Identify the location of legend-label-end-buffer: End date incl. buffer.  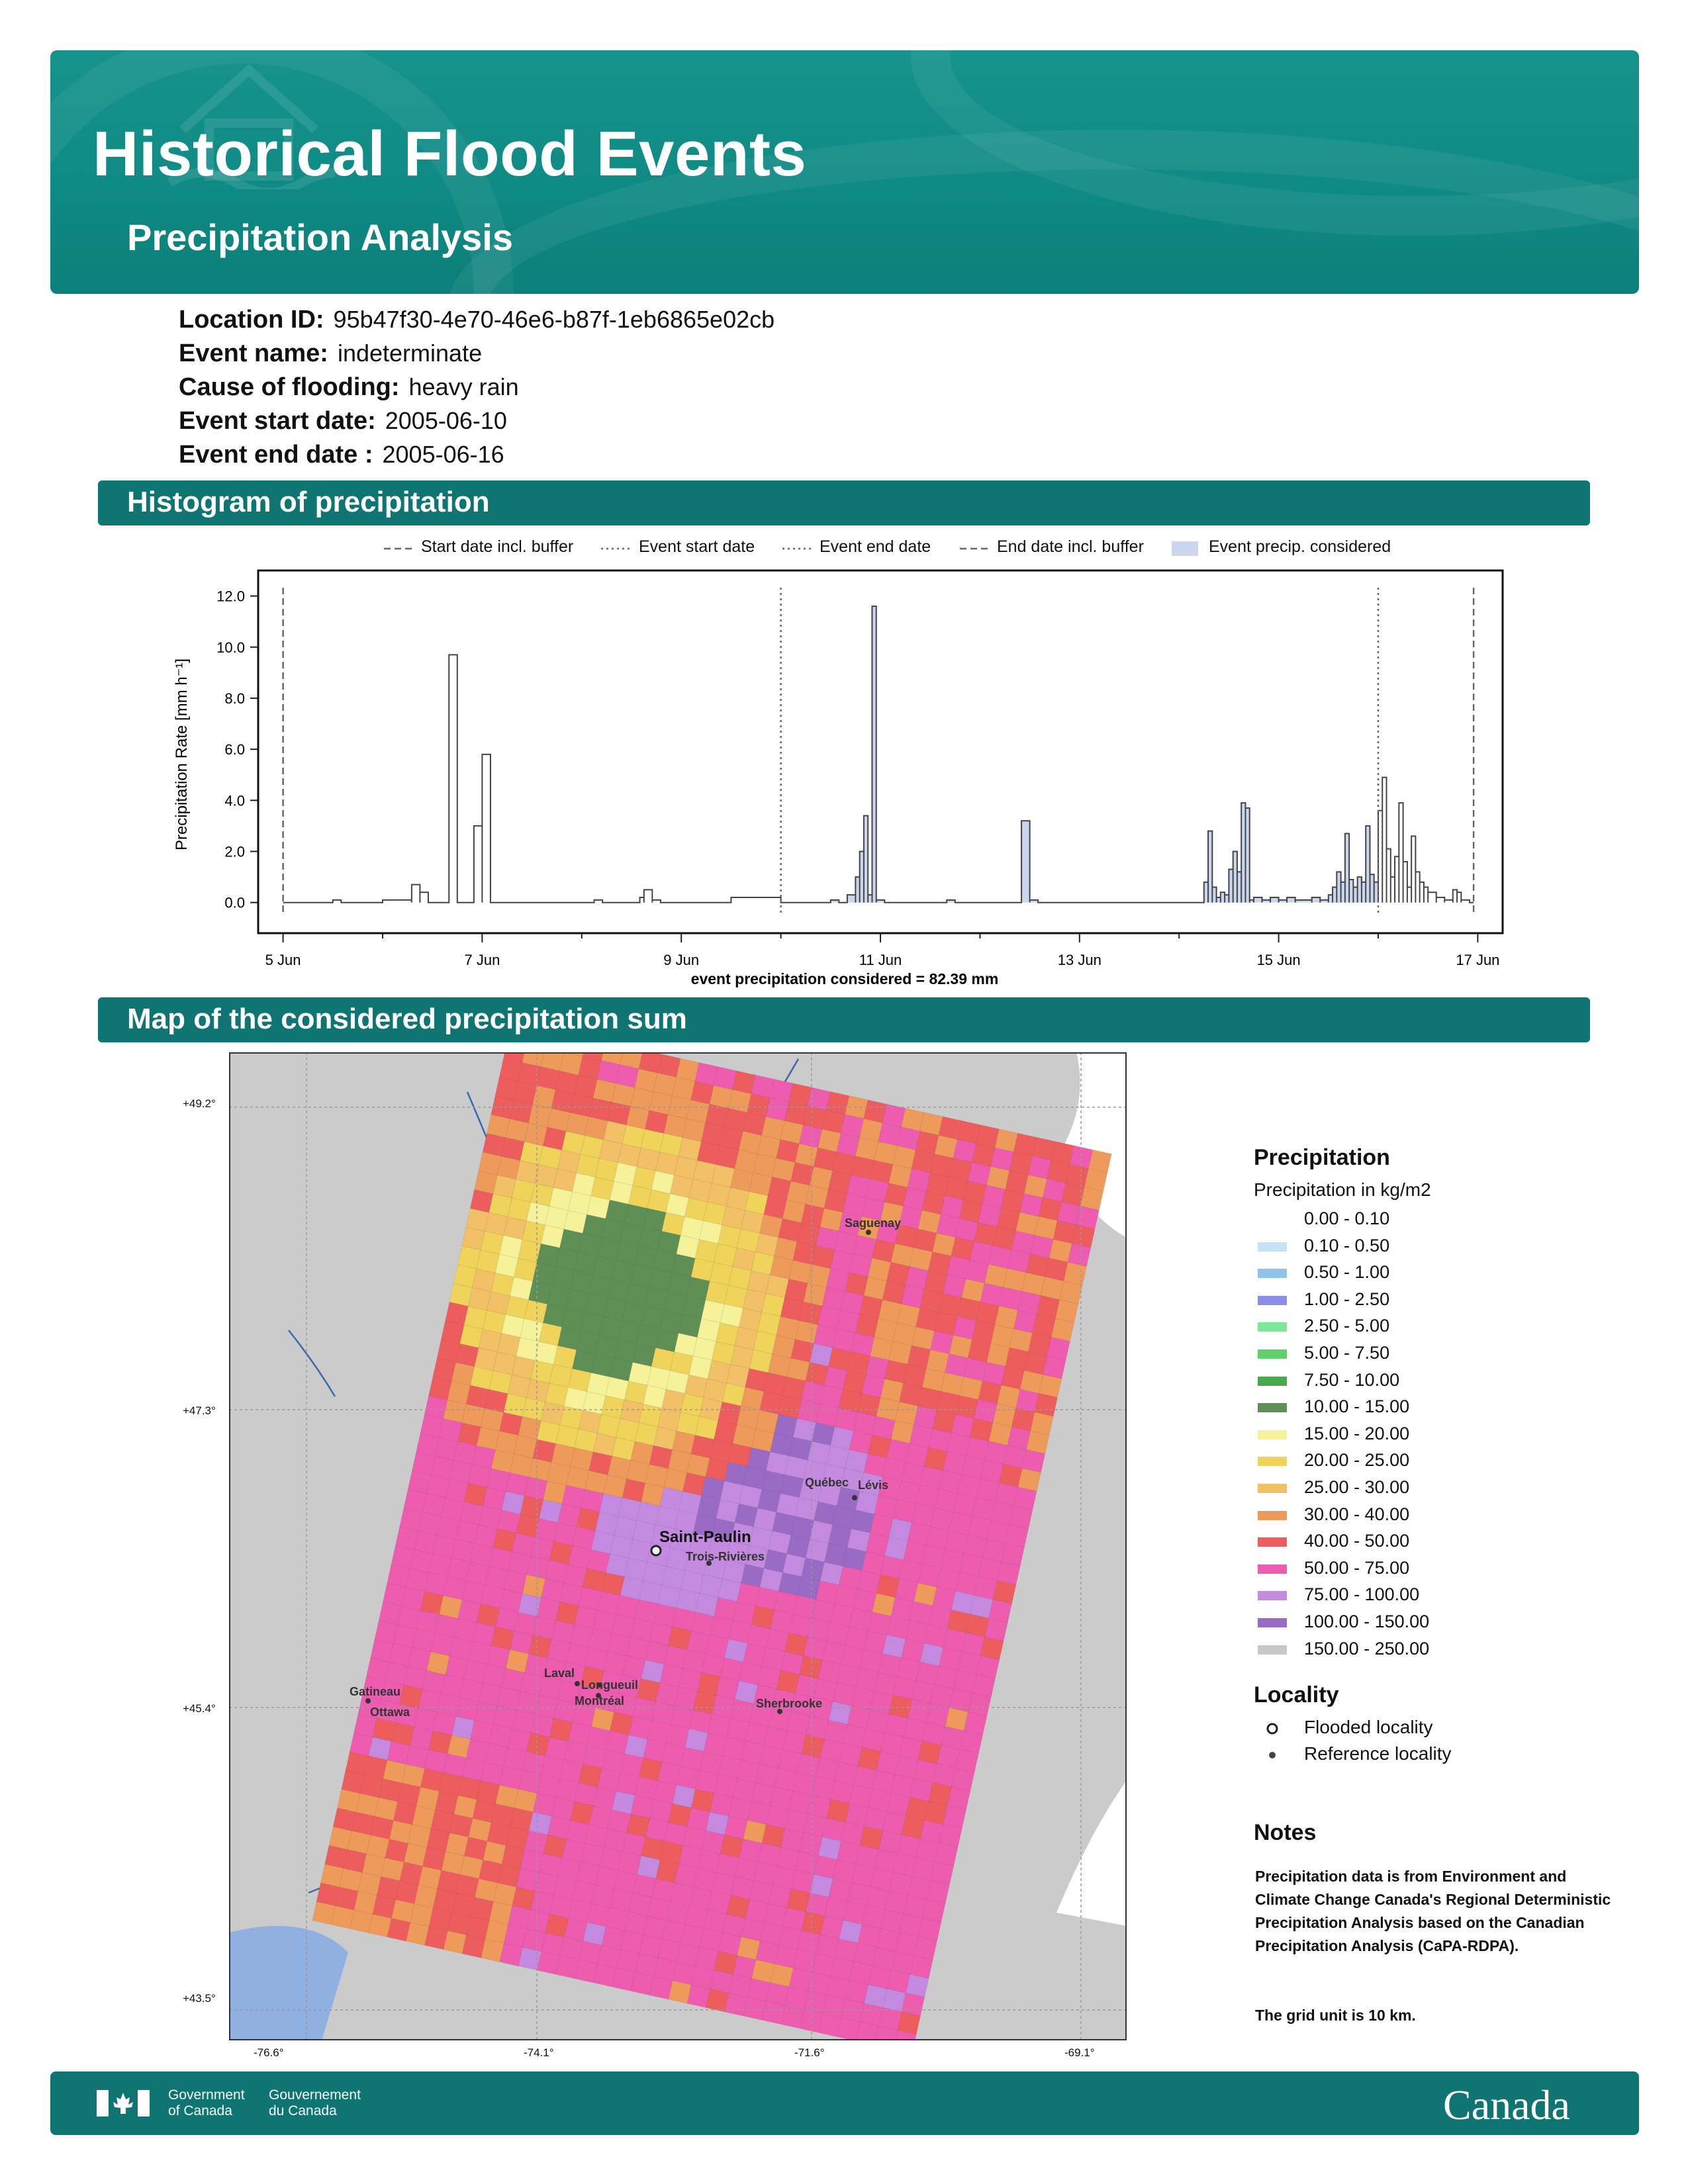
(1070, 547).